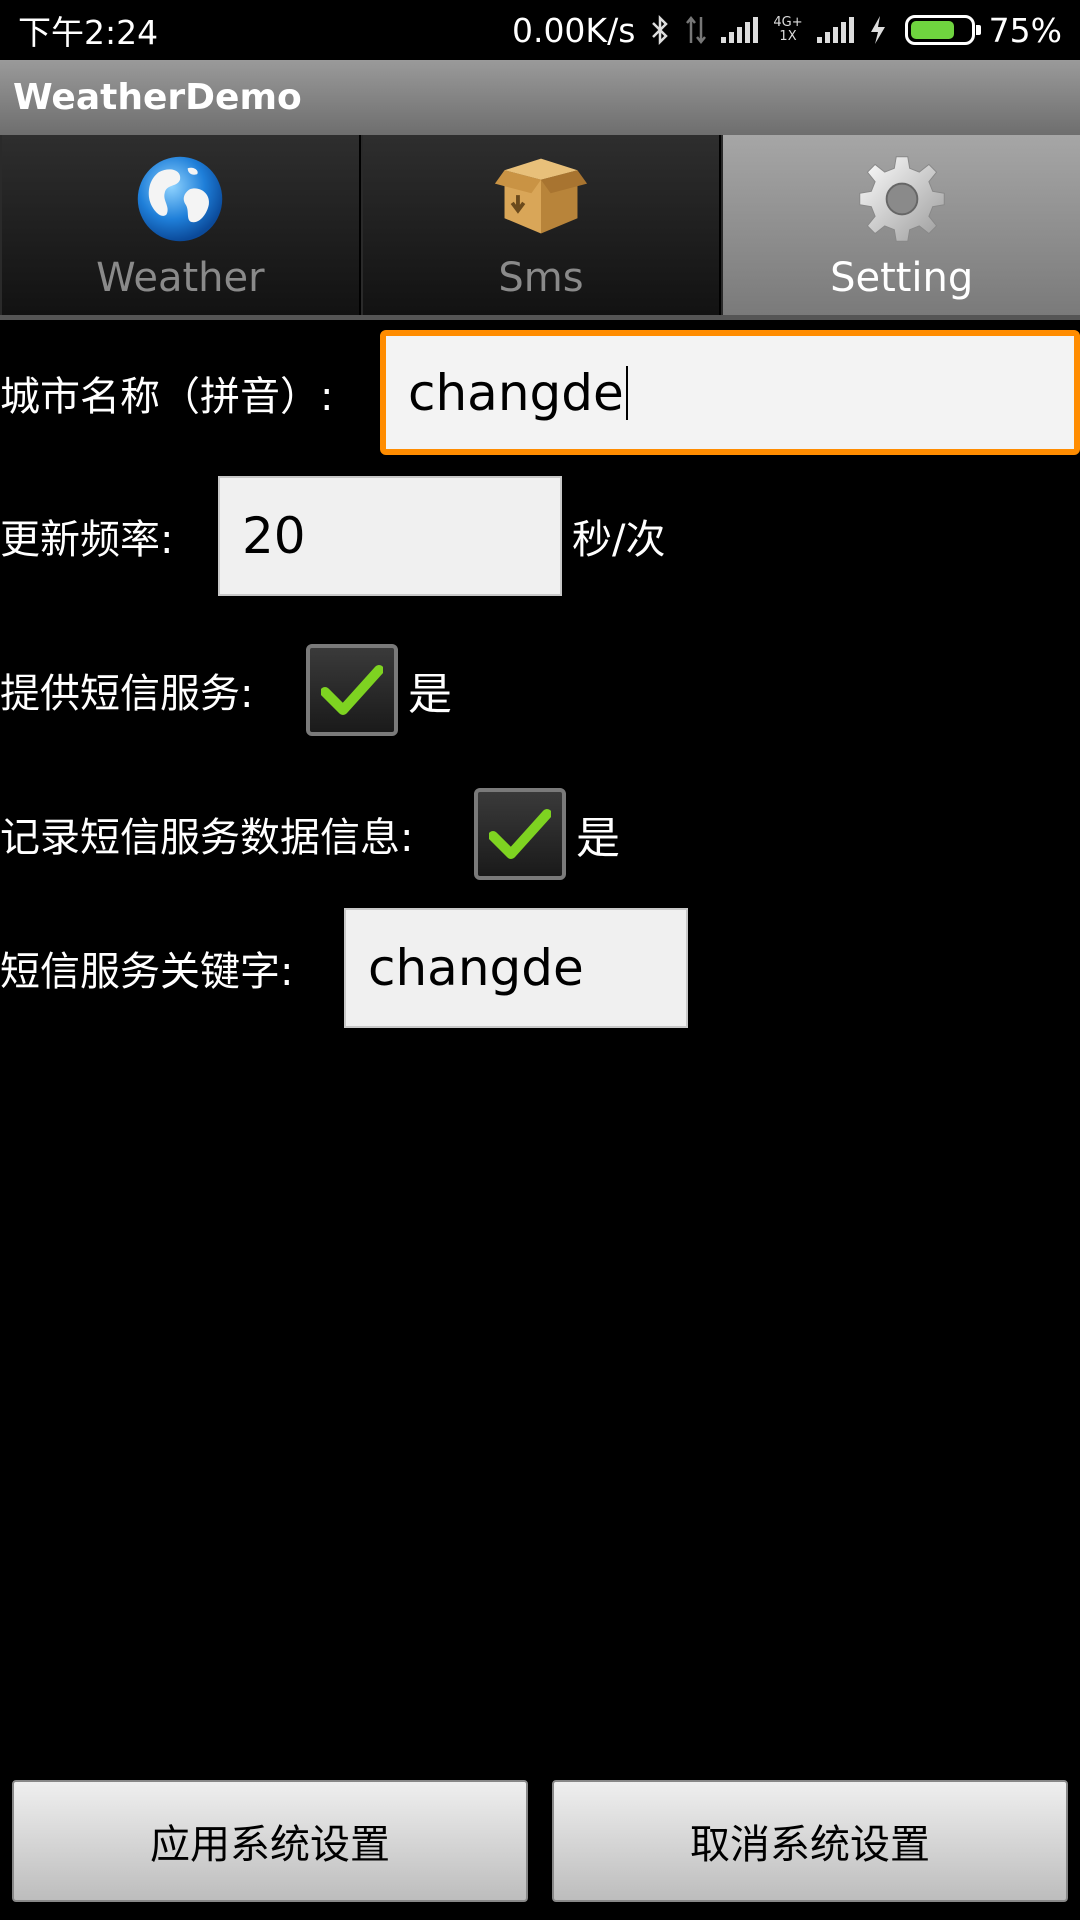  What do you see at coordinates (540, 97) in the screenshot?
I see `app-title-bar: WeatherDemo` at bounding box center [540, 97].